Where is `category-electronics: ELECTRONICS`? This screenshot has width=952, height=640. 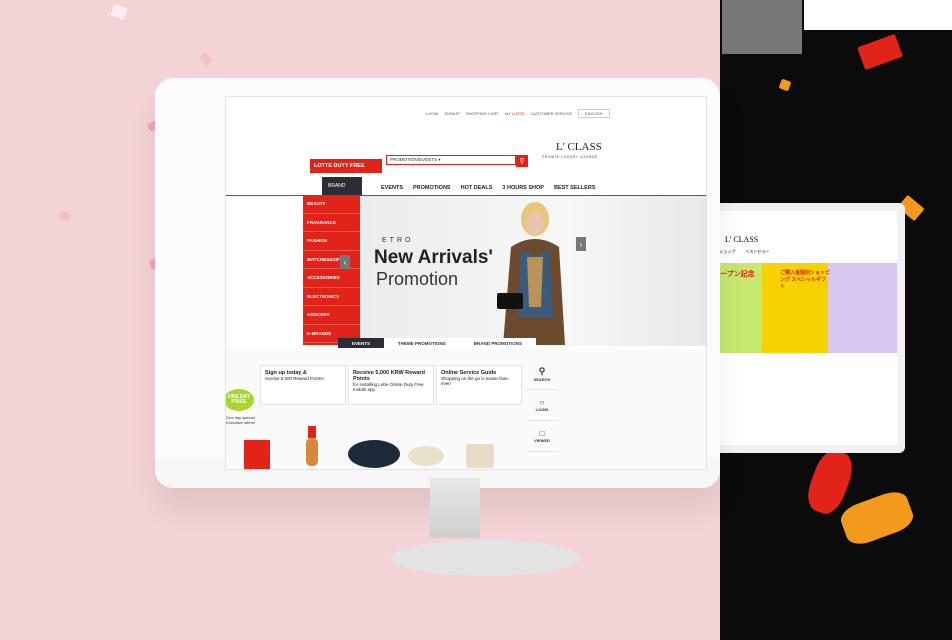 category-electronics: ELECTRONICS is located at coordinates (331, 297).